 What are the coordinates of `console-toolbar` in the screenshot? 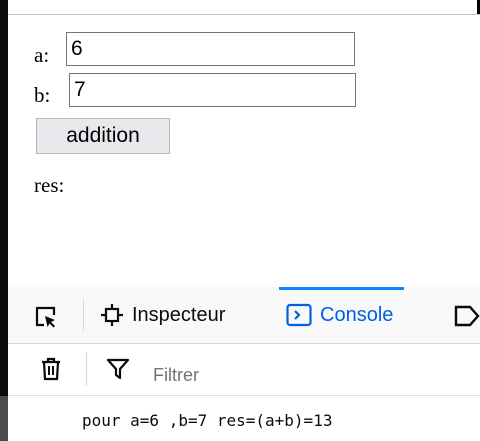 It's located at (244, 370).